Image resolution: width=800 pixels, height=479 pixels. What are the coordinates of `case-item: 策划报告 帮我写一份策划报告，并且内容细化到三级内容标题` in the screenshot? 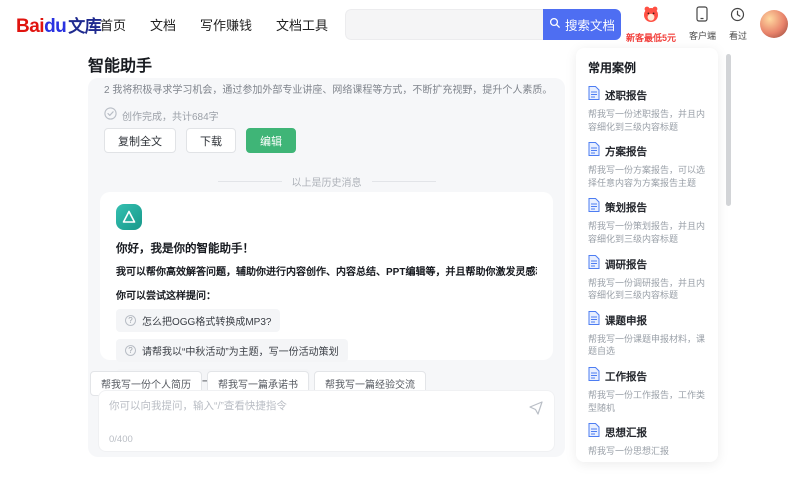 It's located at (647, 221).